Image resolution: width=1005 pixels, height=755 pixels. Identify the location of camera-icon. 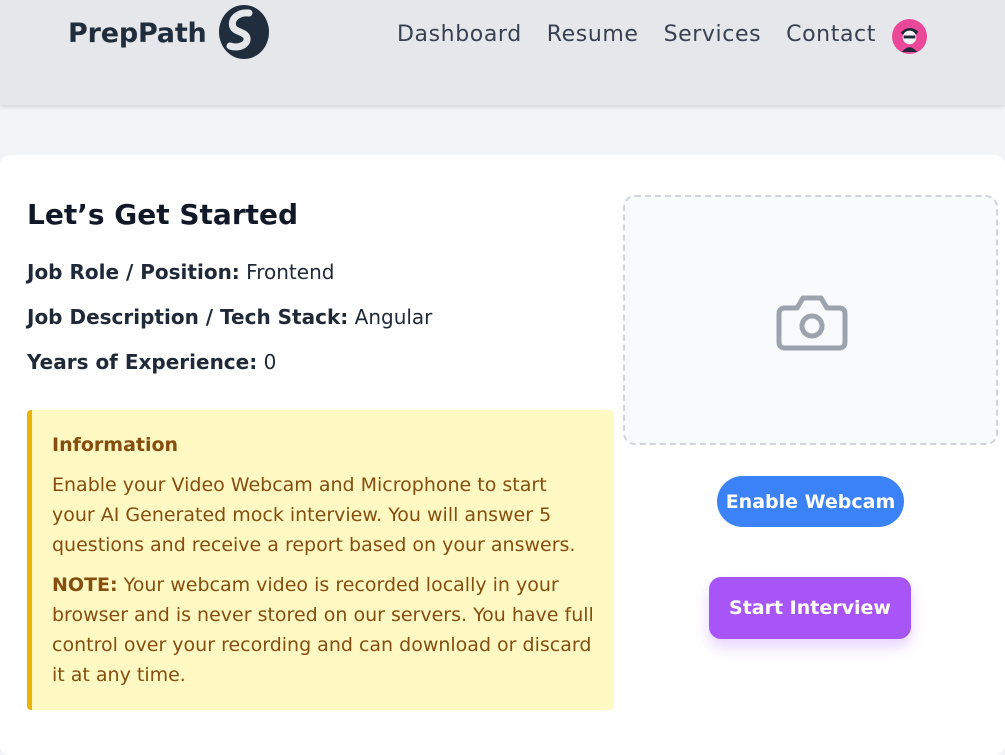
(812, 323).